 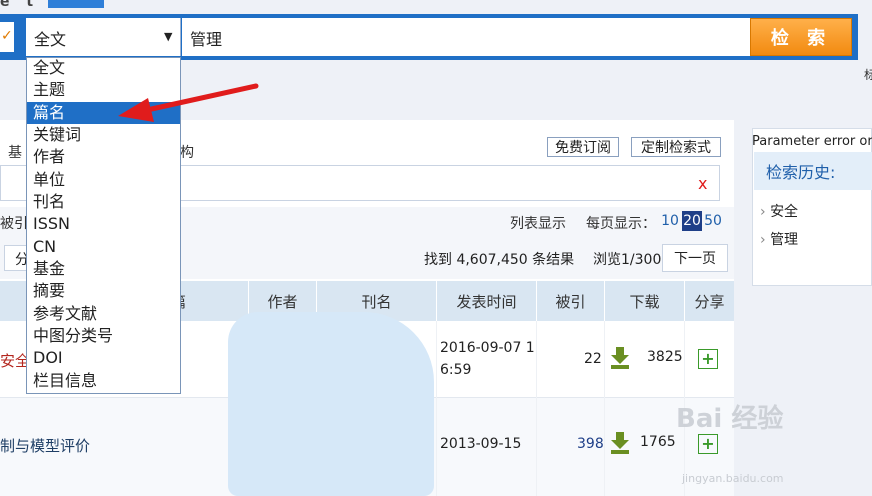 I want to click on col-cited: 被引, so click(x=570, y=301).